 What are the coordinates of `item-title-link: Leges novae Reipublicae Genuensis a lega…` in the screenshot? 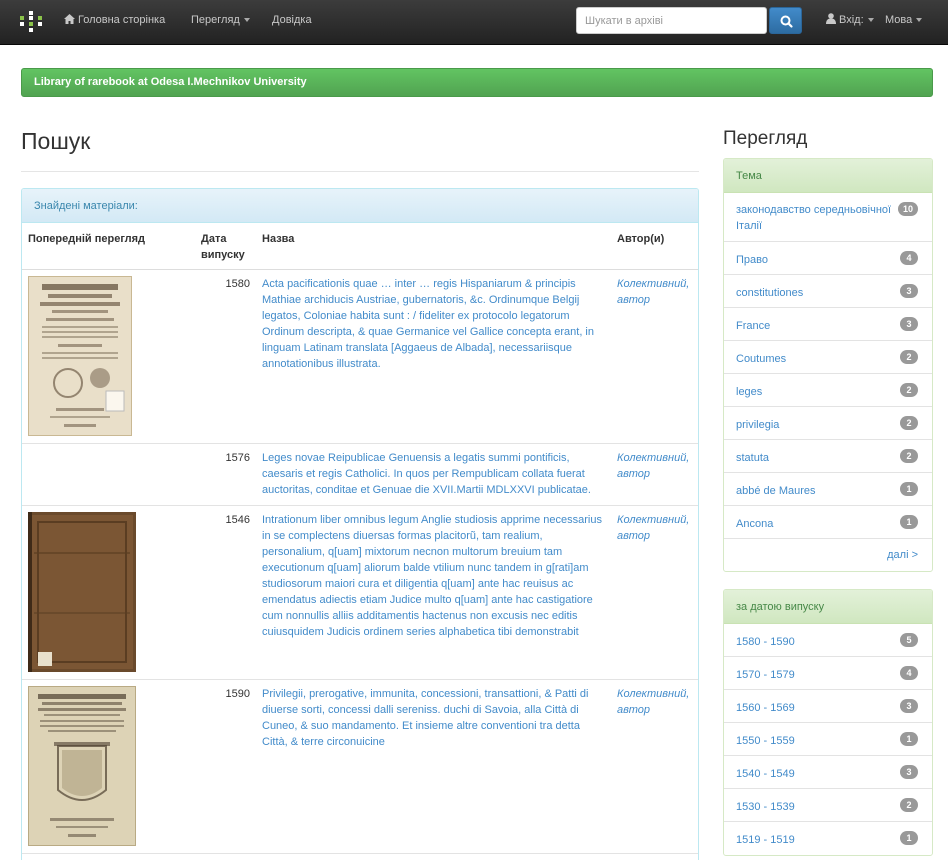 It's located at (426, 474).